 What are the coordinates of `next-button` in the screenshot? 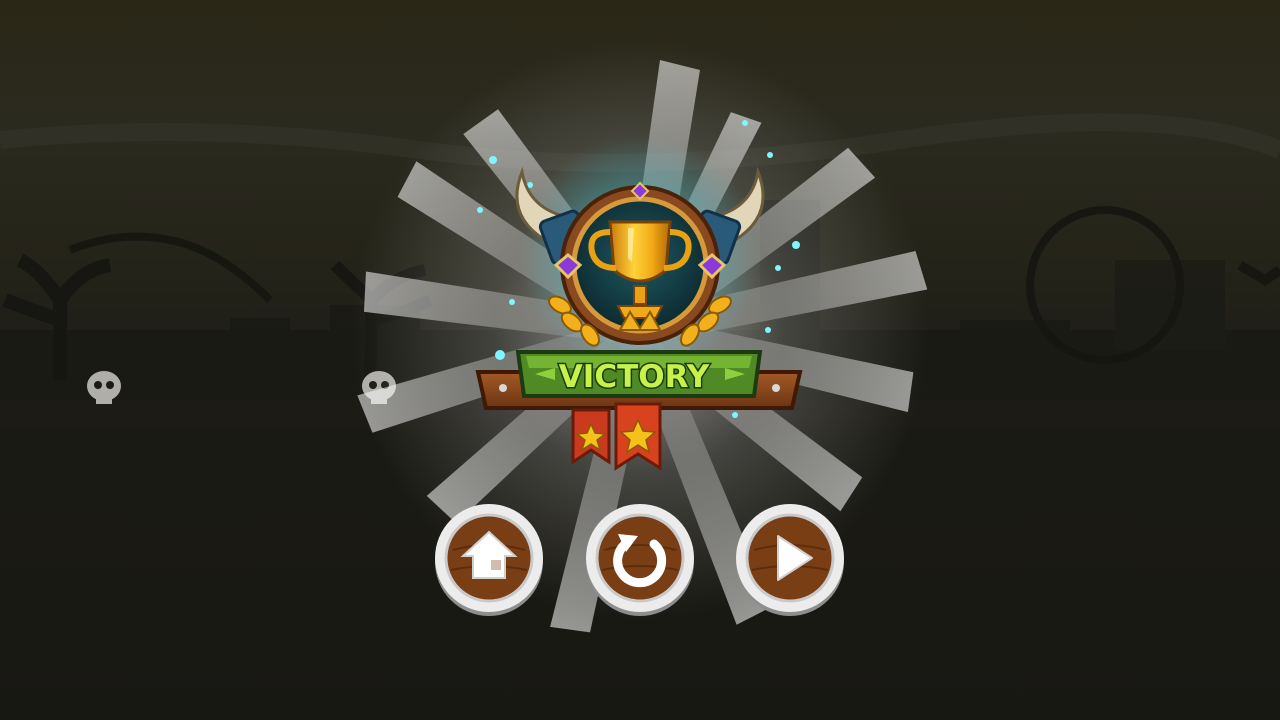 It's located at (790, 560).